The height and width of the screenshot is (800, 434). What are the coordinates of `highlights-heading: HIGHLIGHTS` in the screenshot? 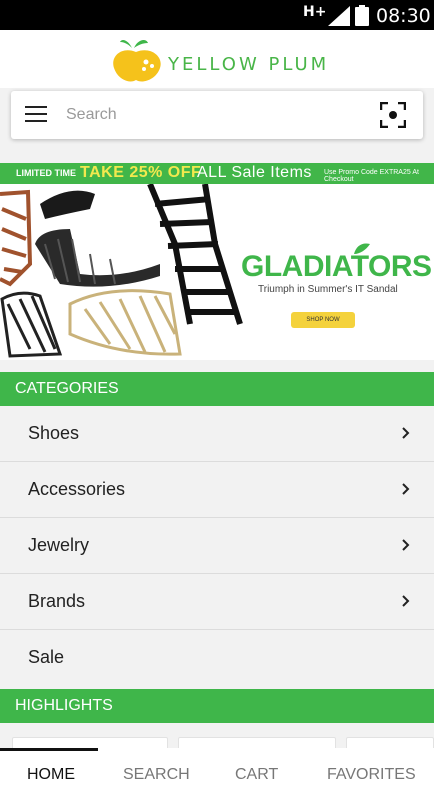 It's located at (217, 706).